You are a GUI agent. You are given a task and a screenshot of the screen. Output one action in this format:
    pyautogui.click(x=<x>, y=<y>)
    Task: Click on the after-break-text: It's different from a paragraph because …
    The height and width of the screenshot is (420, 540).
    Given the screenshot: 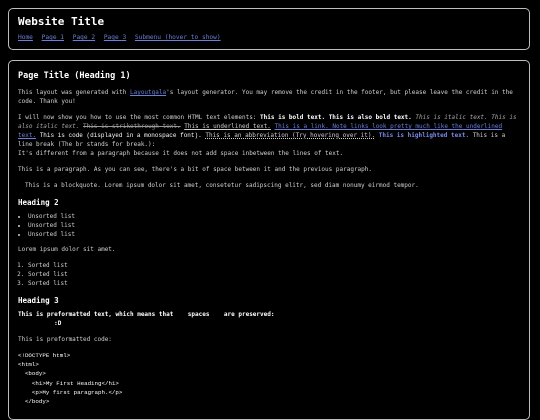 What is the action you would take?
    pyautogui.click(x=181, y=153)
    